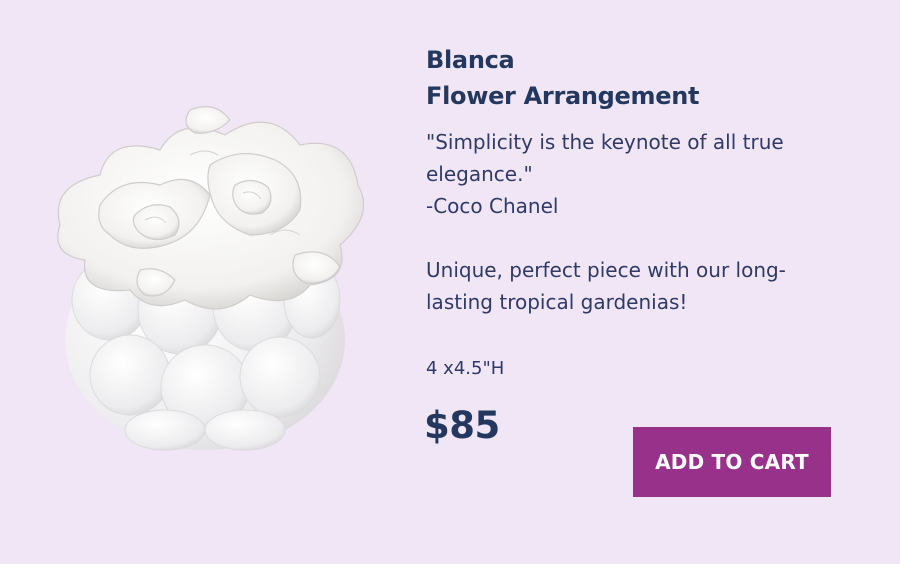  Describe the element at coordinates (636, 78) in the screenshot. I see `product-title: Blanca Flower Arrangement` at that location.